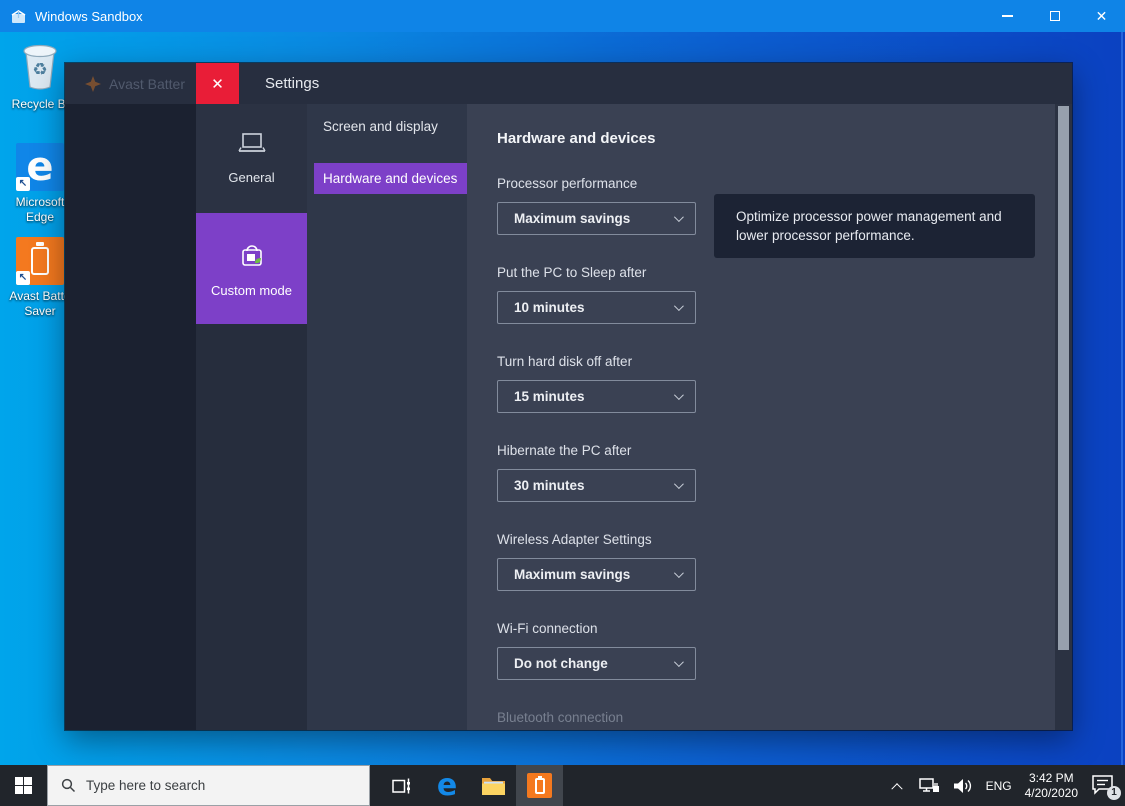  I want to click on clock-time: 3:42 PM, so click(1051, 777).